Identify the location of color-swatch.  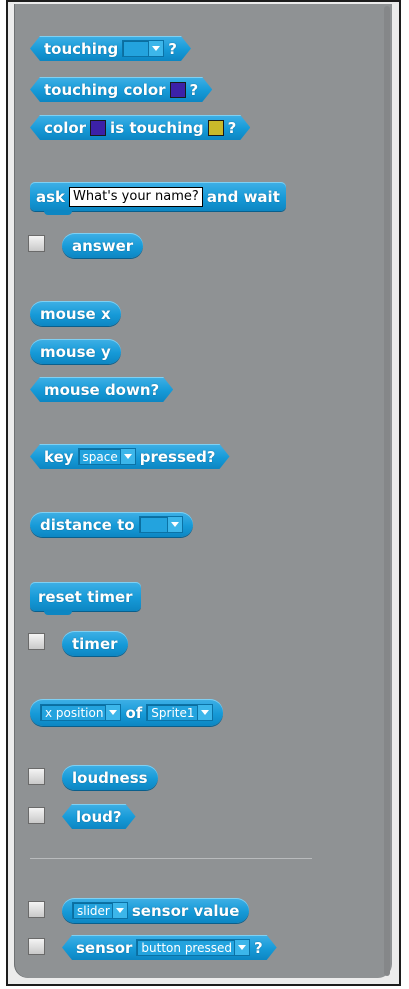
(178, 90).